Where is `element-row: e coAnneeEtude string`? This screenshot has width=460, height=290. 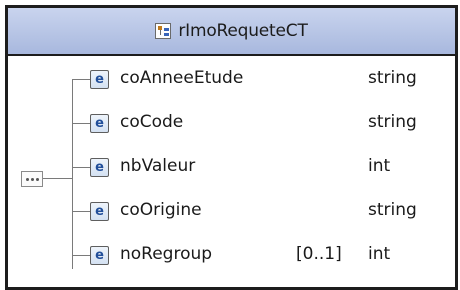
element-row: e coAnneeEtude string is located at coordinates (234, 80).